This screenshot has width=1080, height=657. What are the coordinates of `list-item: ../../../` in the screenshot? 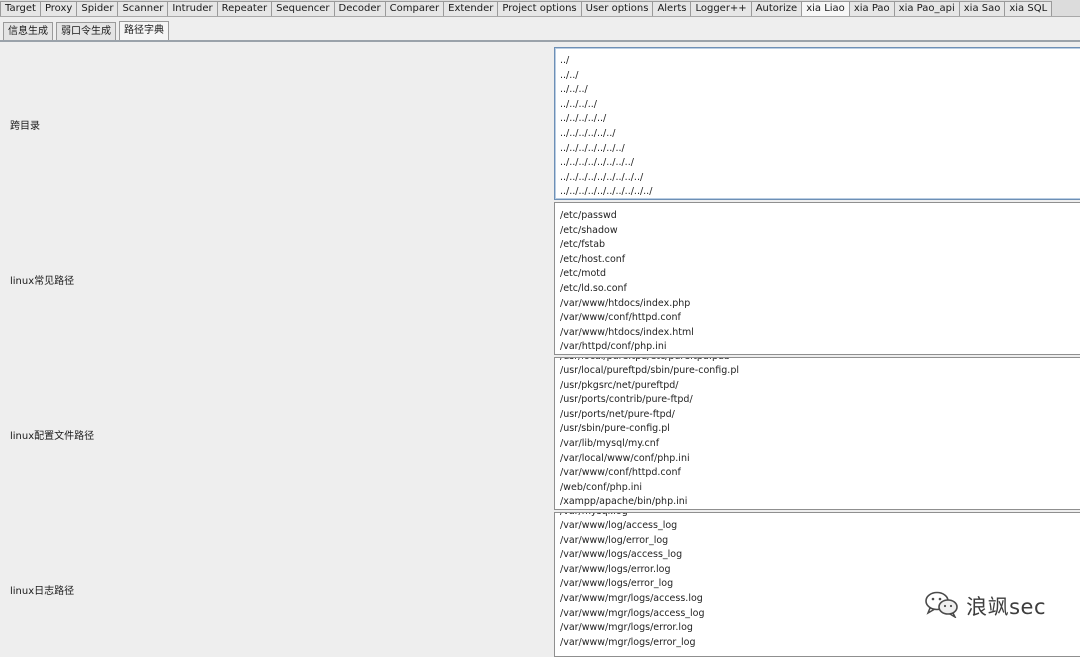 It's located at (574, 90).